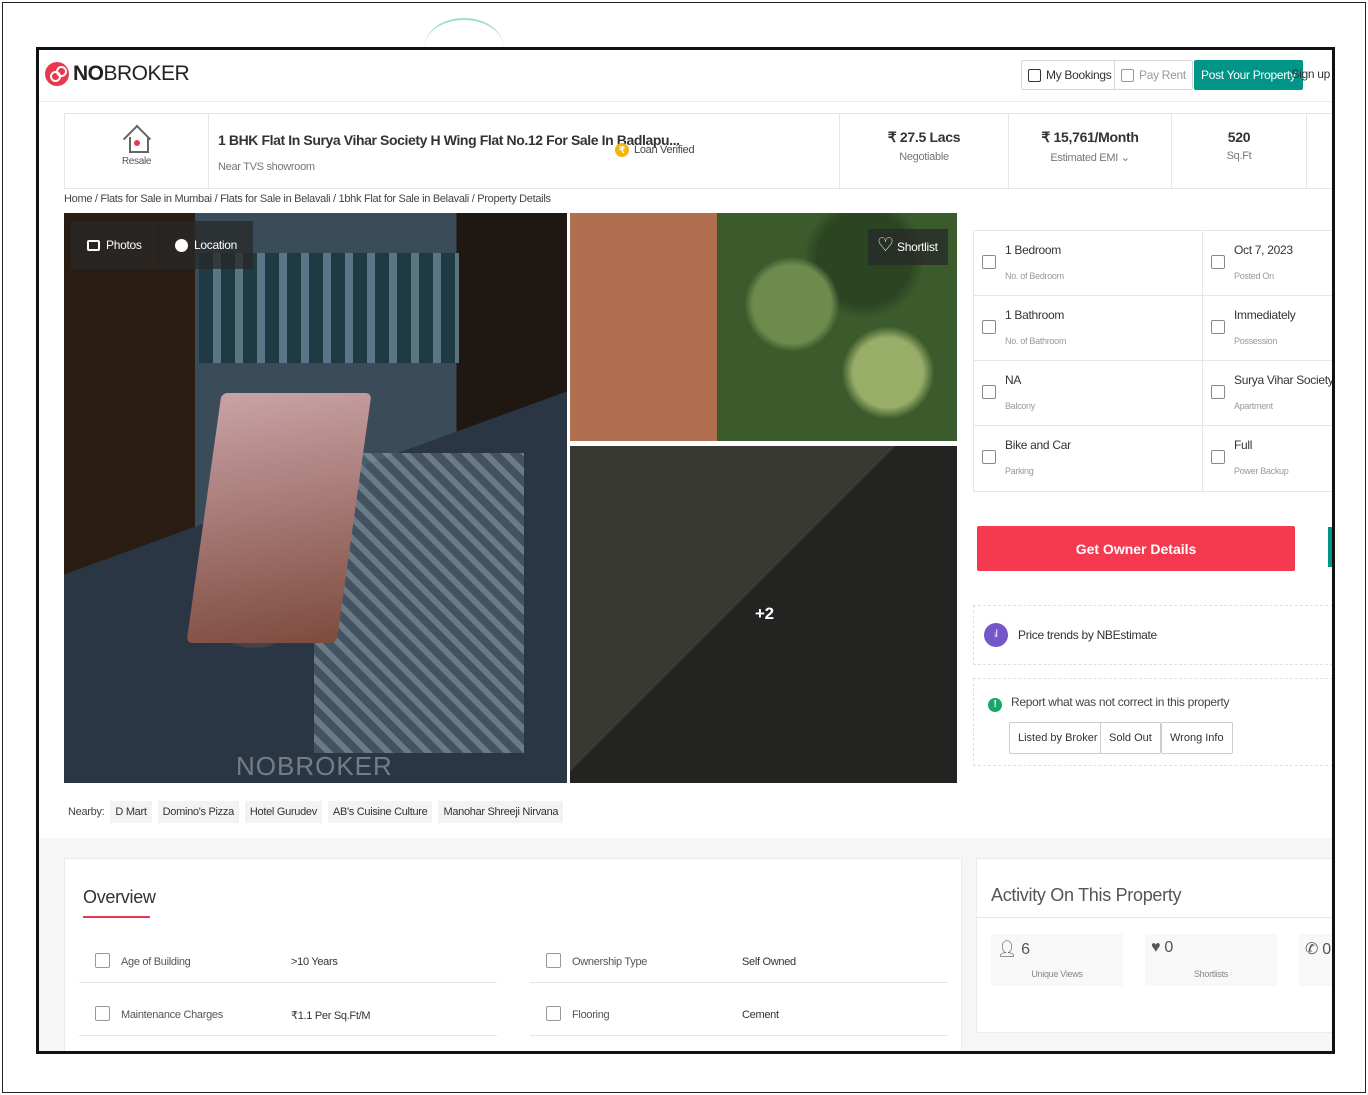 The width and height of the screenshot is (1368, 1095). Describe the element at coordinates (1086, 895) in the screenshot. I see `activity-title: Activity On This Property` at that location.